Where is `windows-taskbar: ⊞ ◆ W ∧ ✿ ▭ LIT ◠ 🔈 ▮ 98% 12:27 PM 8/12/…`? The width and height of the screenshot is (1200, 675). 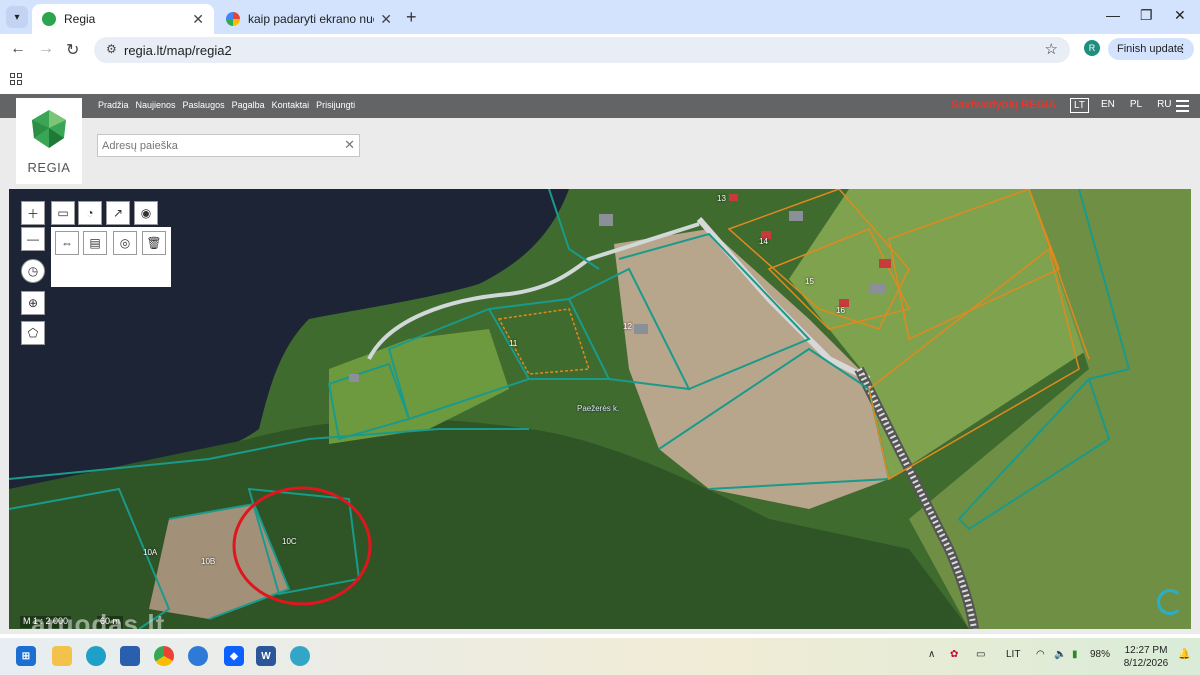 windows-taskbar: ⊞ ◆ W ∧ ✿ ▭ LIT ◠ 🔈 ▮ 98% 12:27 PM 8/12/… is located at coordinates (600, 656).